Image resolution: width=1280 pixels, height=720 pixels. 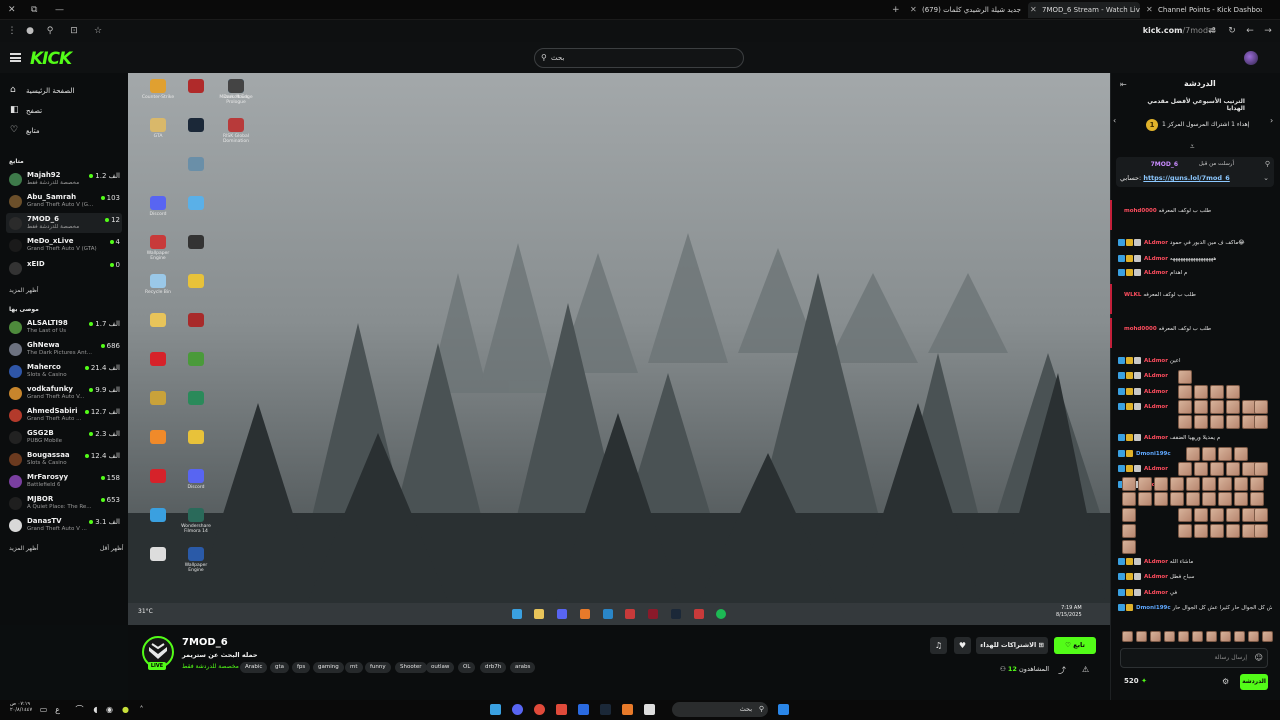 I want to click on show-less-link: أظهر أقل, so click(x=112, y=548).